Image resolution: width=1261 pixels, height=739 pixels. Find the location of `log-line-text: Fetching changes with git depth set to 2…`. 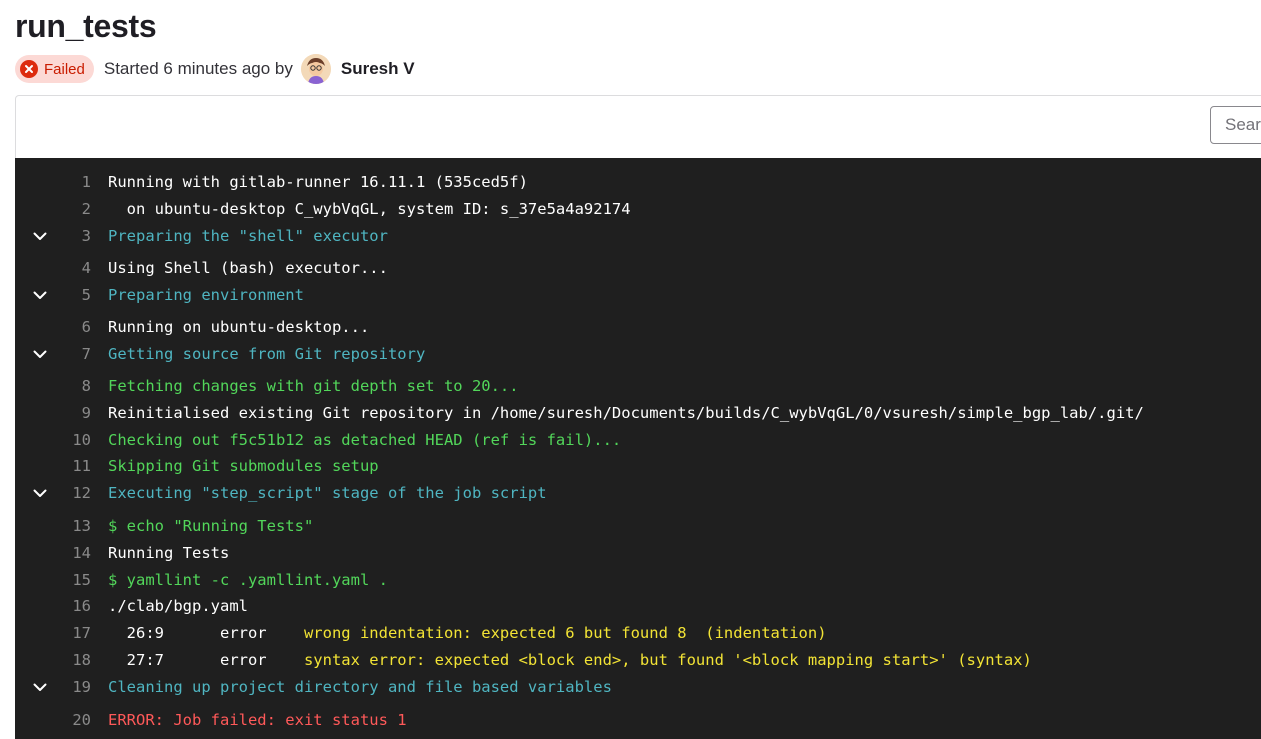

log-line-text: Fetching changes with git depth set to 2… is located at coordinates (313, 386).